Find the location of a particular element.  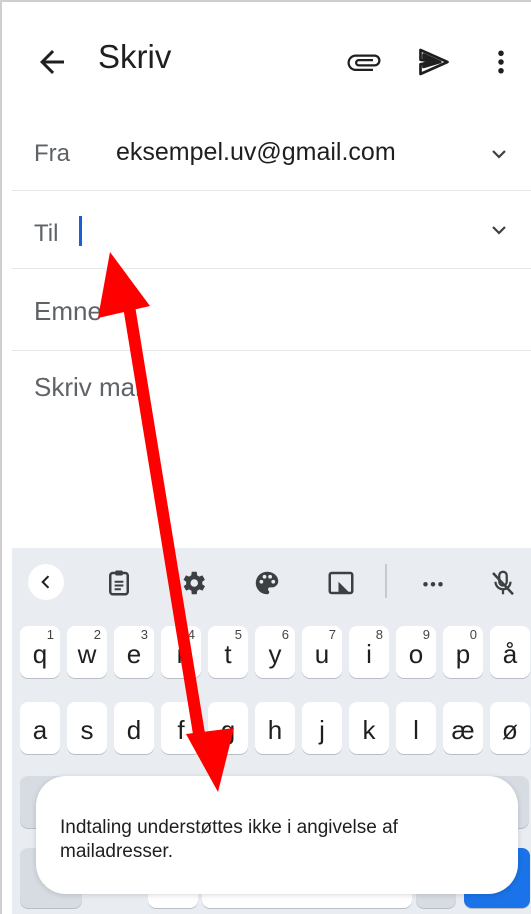

key-p: p0 is located at coordinates (463, 652).